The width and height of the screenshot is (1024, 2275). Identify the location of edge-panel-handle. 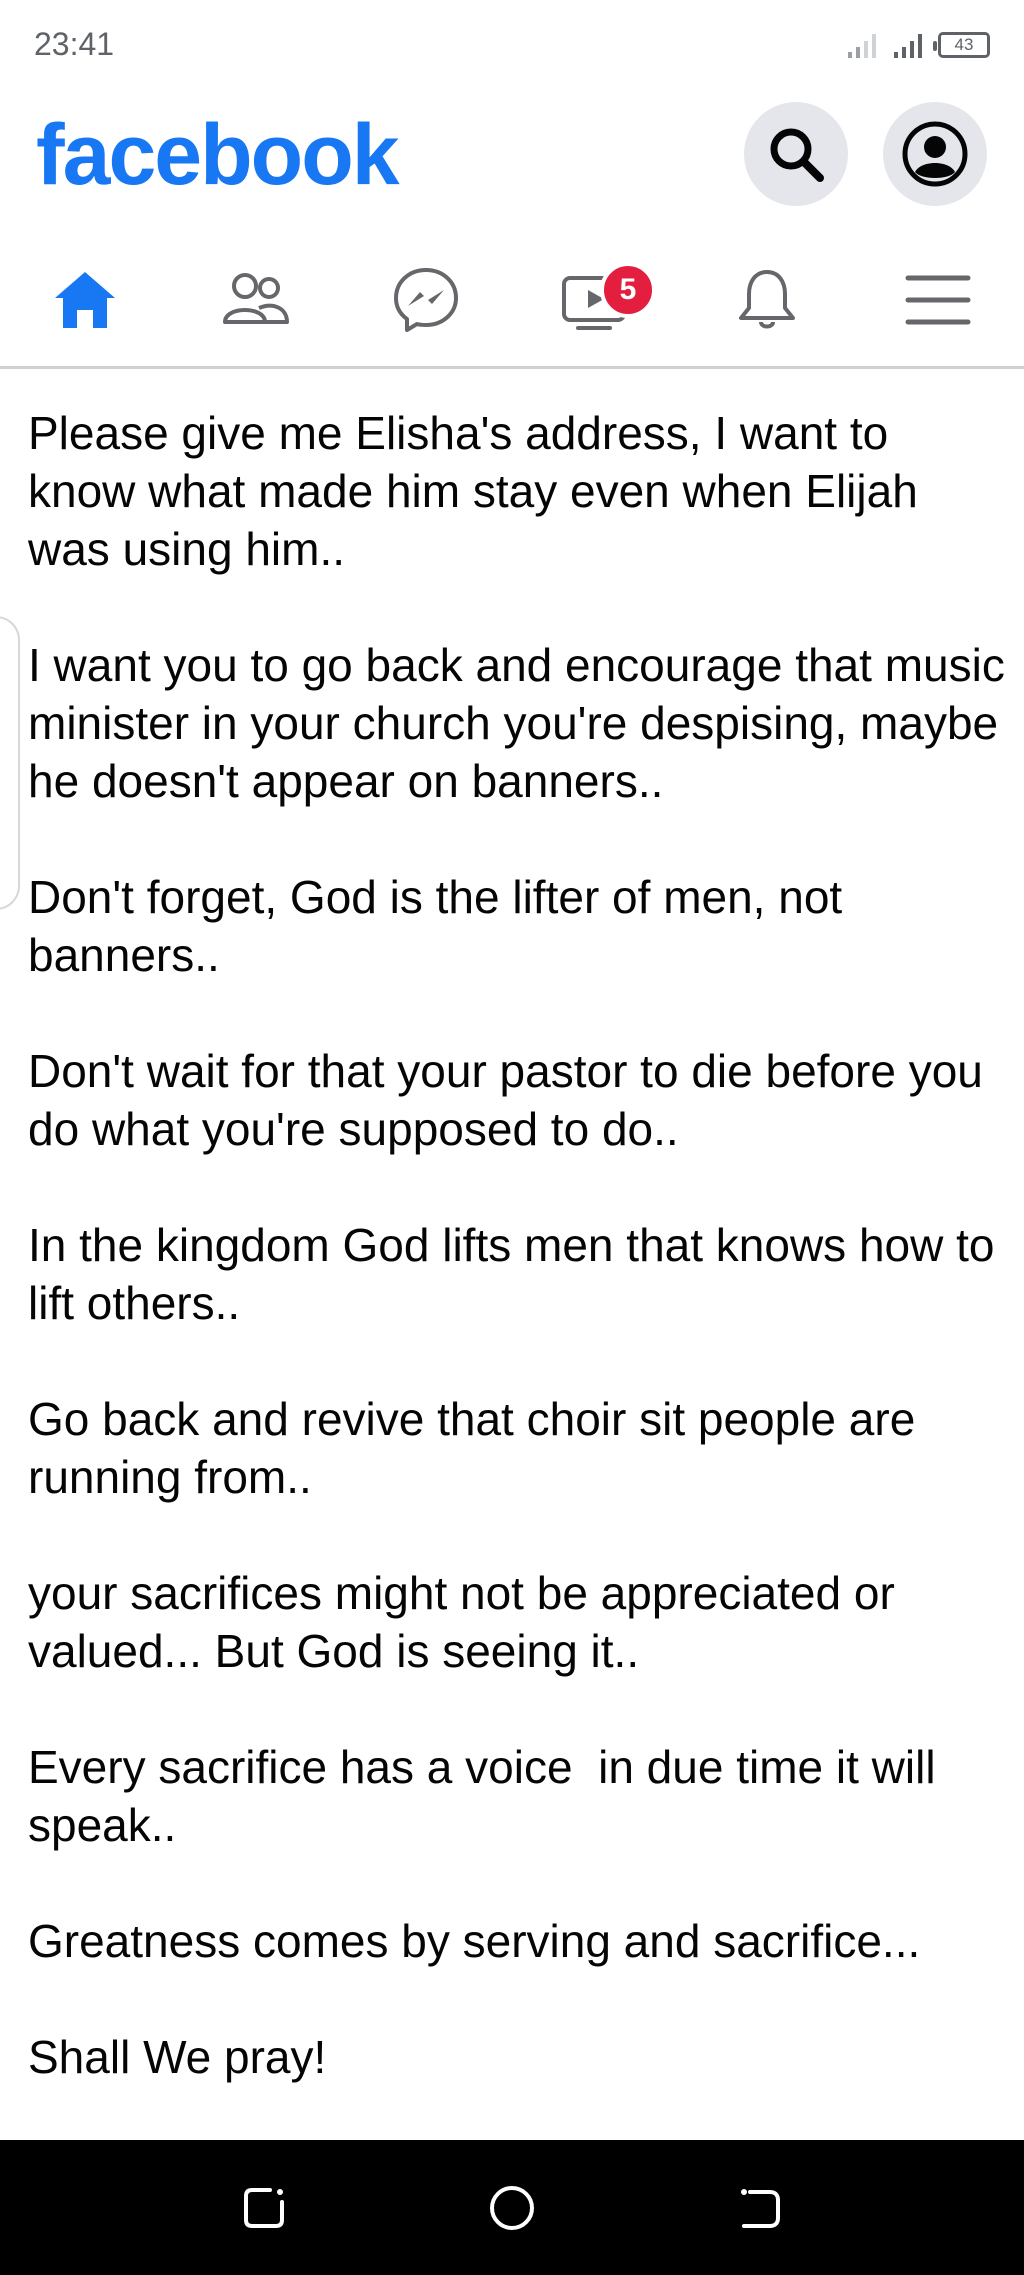
(10, 763).